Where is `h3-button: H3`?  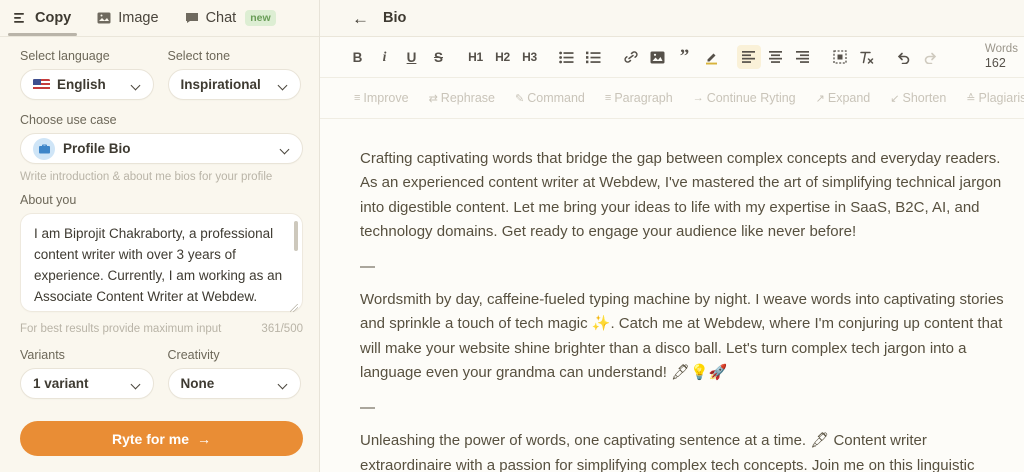
h3-button: H3 is located at coordinates (530, 57).